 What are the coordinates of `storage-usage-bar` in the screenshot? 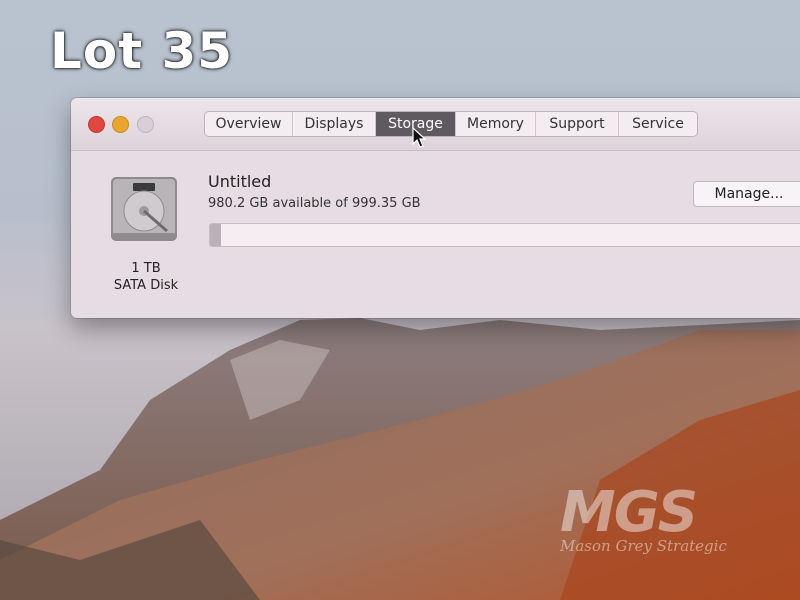 It's located at (504, 235).